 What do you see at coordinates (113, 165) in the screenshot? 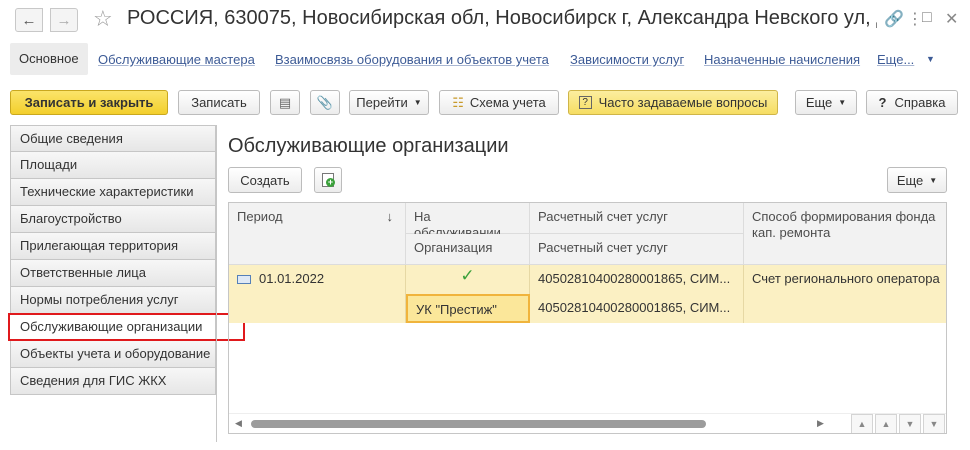
I see `sidebar-item-areas: Площади` at bounding box center [113, 165].